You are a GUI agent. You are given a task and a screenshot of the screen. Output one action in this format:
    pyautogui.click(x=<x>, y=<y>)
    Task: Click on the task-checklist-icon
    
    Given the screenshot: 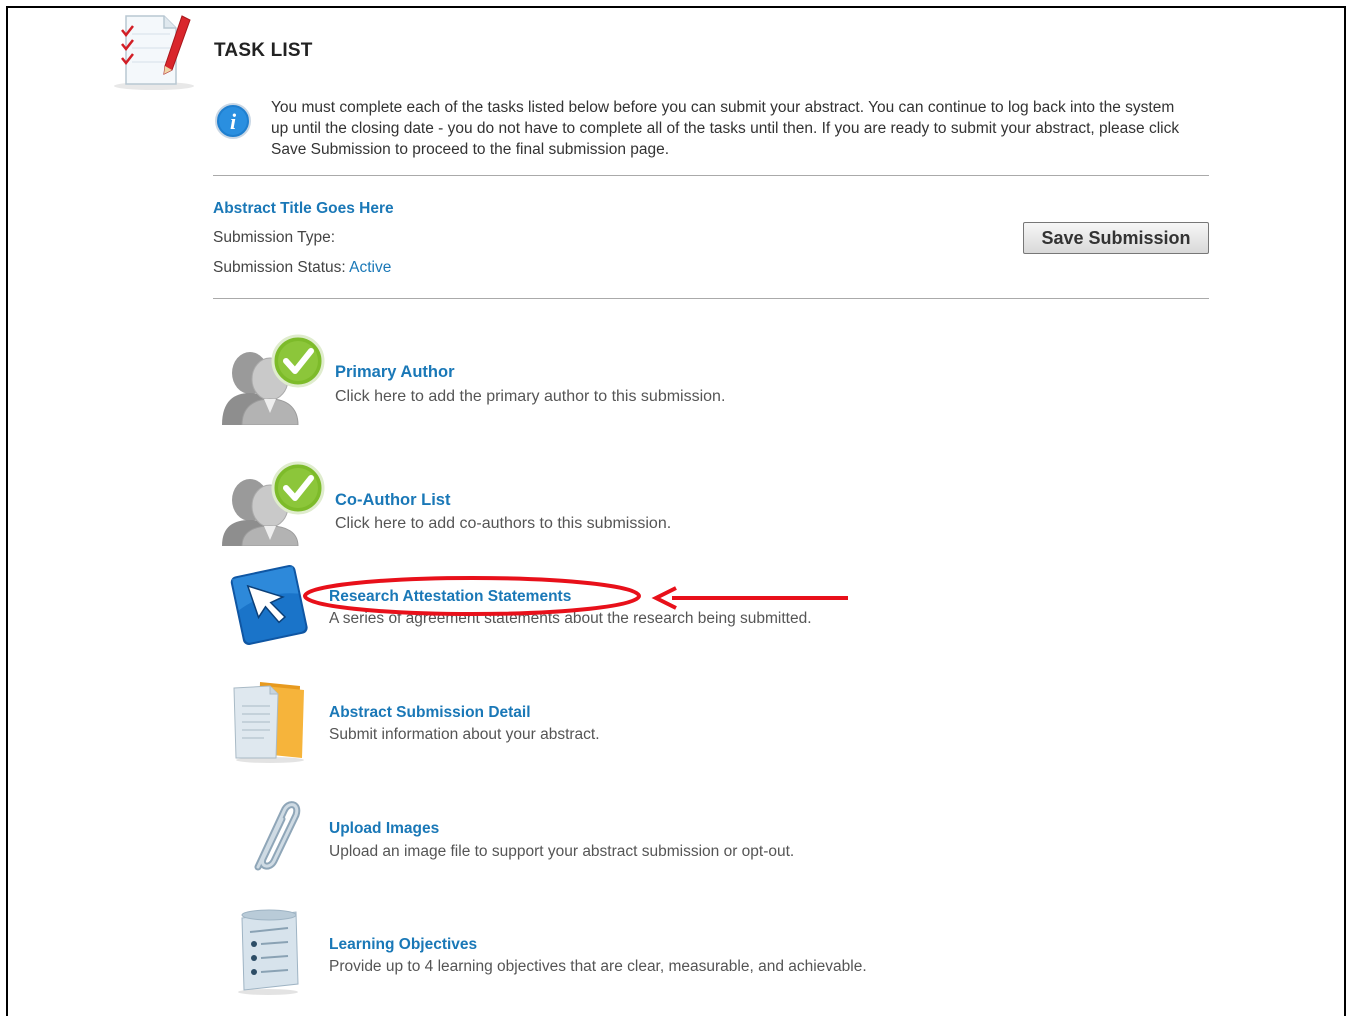 What is the action you would take?
    pyautogui.click(x=154, y=52)
    